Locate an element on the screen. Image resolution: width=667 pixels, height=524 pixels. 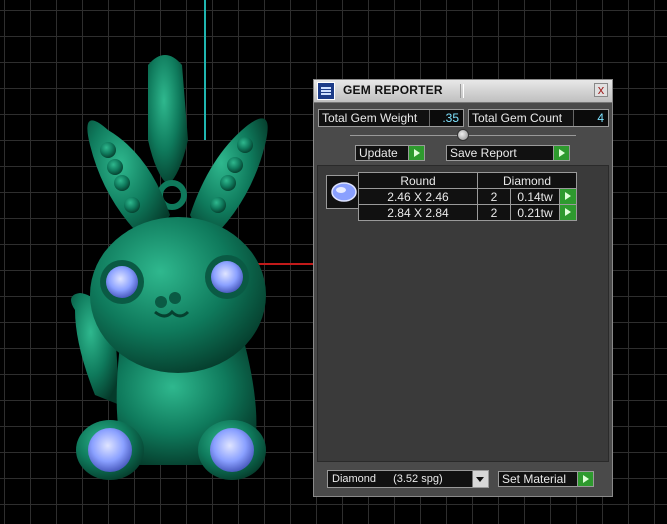
table-row: 2.84 X 2.84 2 0.21tw is located at coordinates (467, 212).